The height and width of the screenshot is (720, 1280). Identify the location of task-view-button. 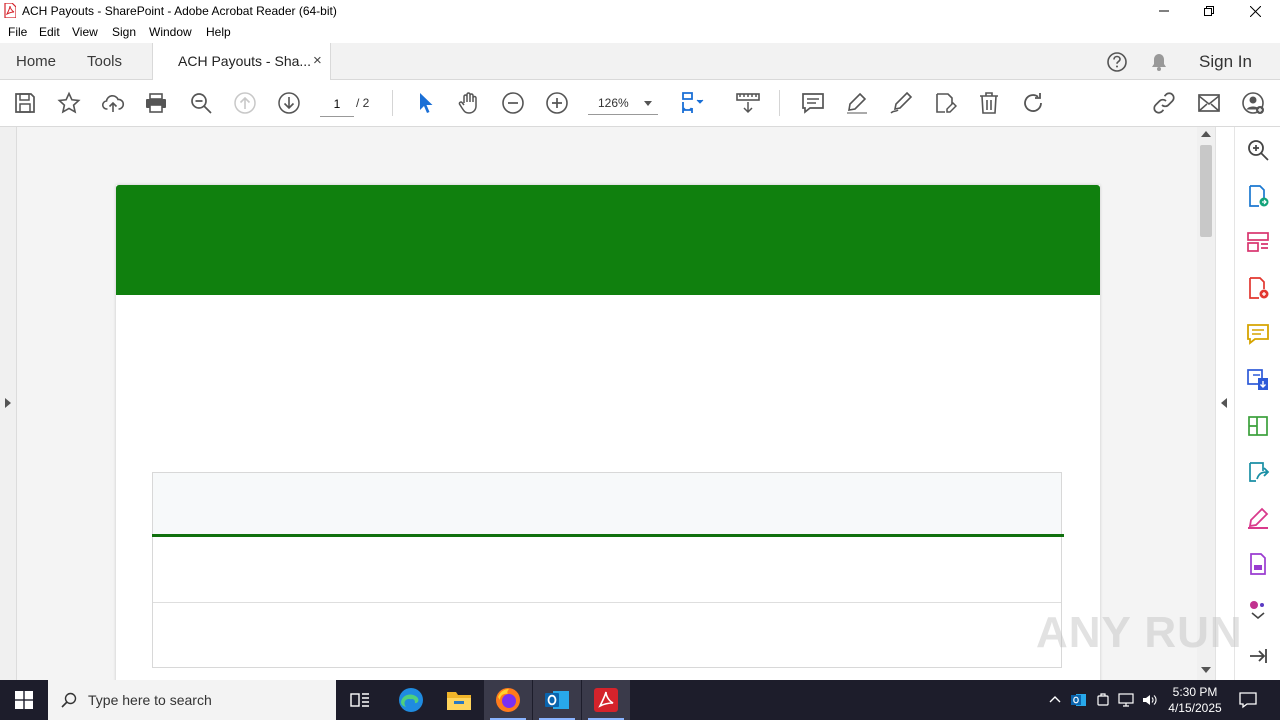
(360, 700).